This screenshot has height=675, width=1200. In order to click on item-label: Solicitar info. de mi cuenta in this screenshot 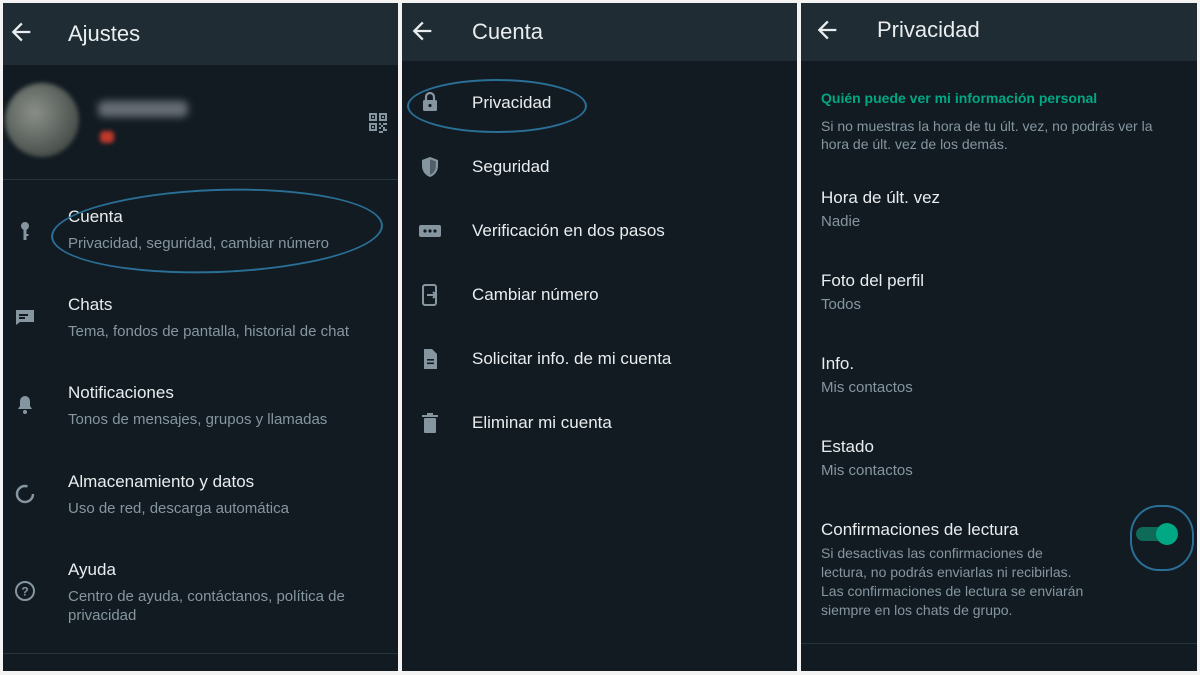, I will do `click(572, 358)`.